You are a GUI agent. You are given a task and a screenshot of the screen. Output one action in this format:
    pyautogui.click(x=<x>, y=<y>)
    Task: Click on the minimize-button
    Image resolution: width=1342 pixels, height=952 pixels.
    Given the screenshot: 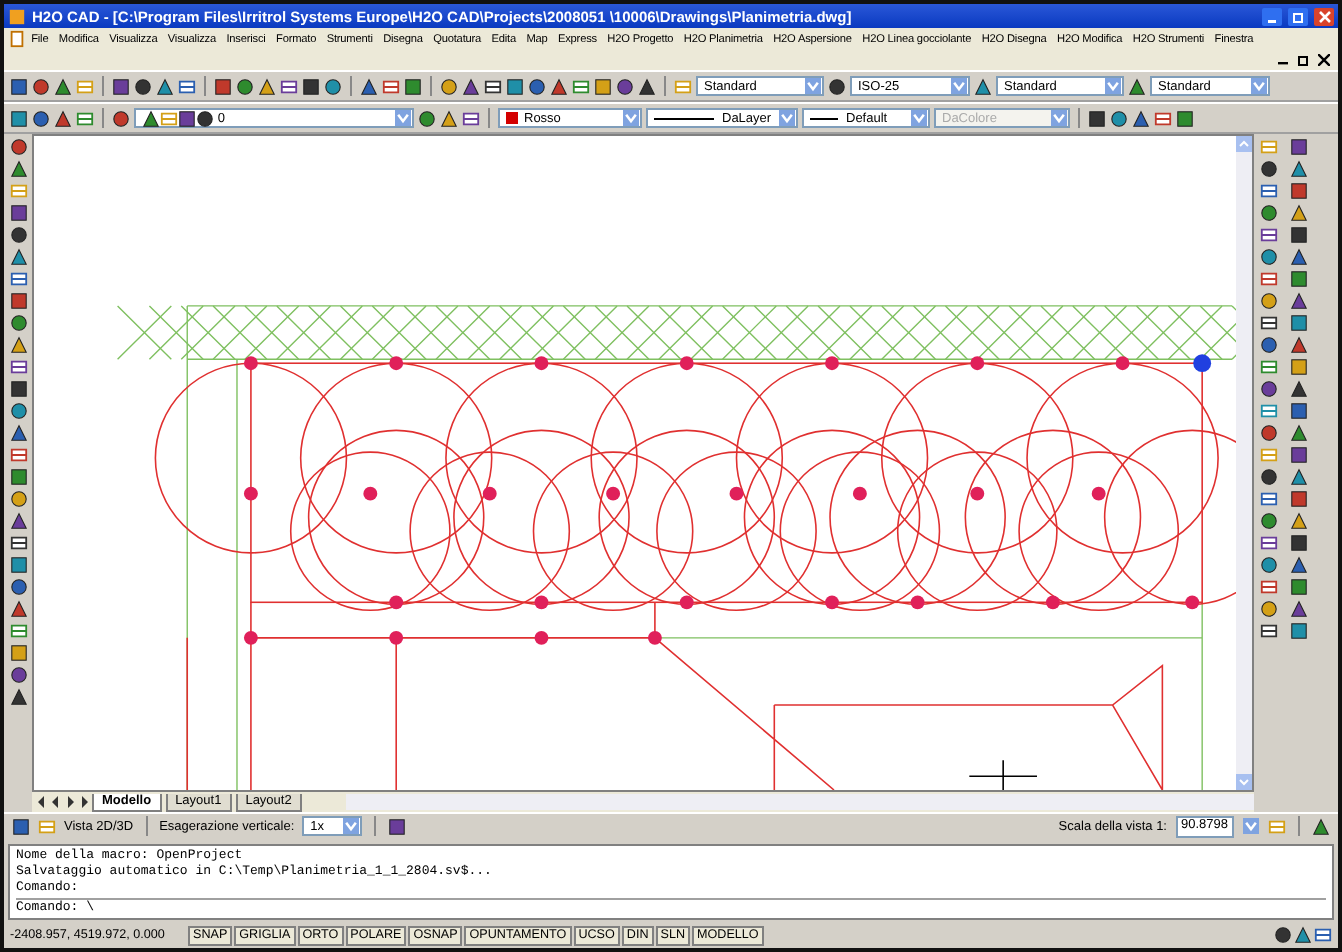 What is the action you would take?
    pyautogui.click(x=1272, y=16)
    